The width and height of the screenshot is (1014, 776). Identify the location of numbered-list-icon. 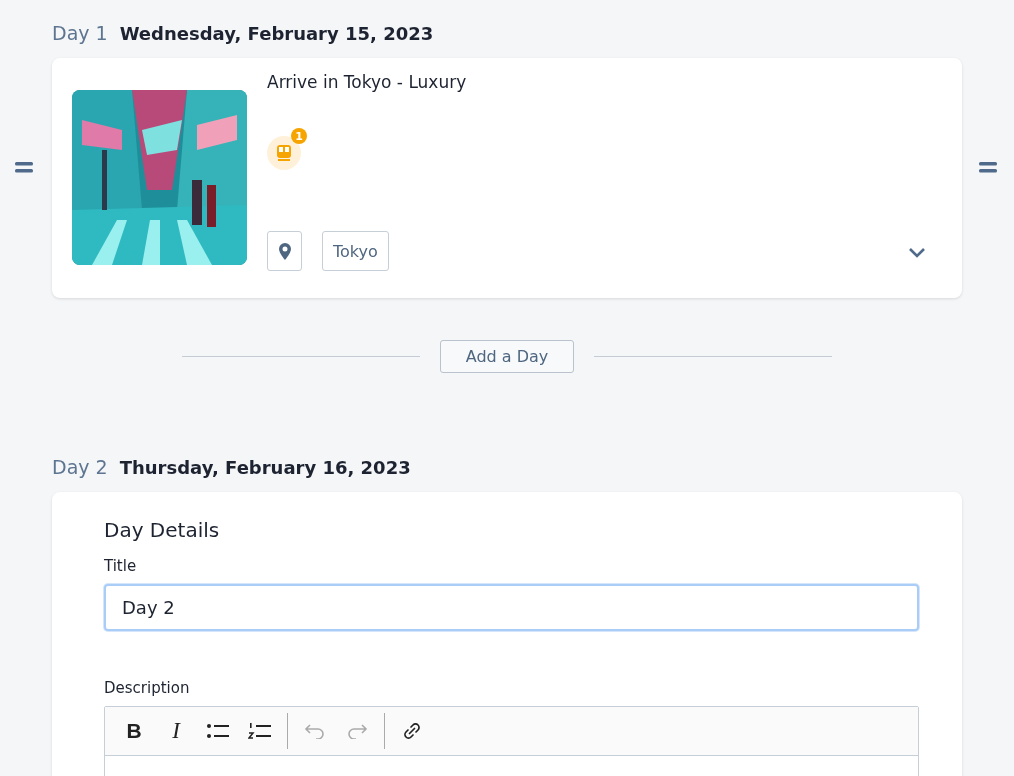
(260, 731).